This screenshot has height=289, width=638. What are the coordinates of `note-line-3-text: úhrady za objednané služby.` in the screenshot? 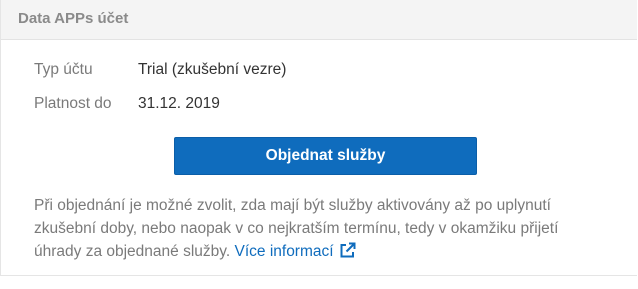 It's located at (132, 251).